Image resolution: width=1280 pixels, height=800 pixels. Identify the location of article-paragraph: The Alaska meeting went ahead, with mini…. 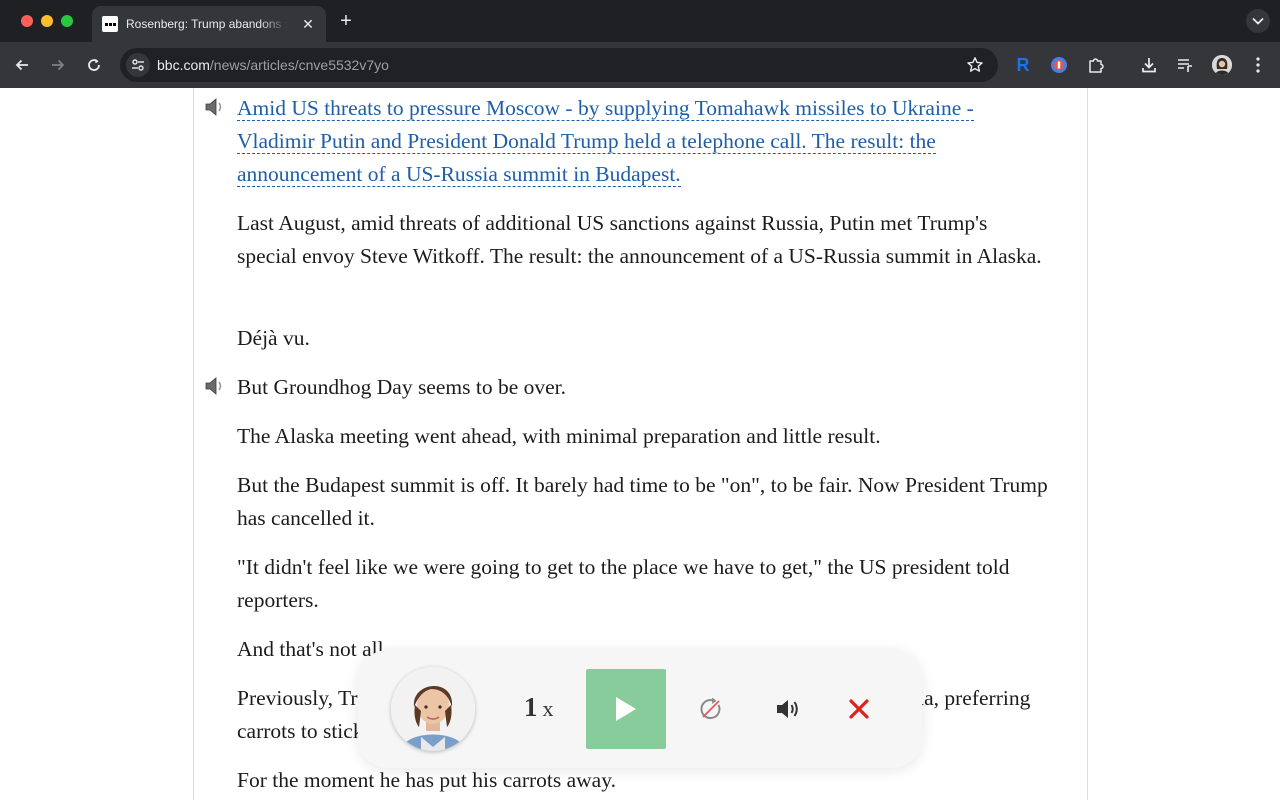
(559, 436).